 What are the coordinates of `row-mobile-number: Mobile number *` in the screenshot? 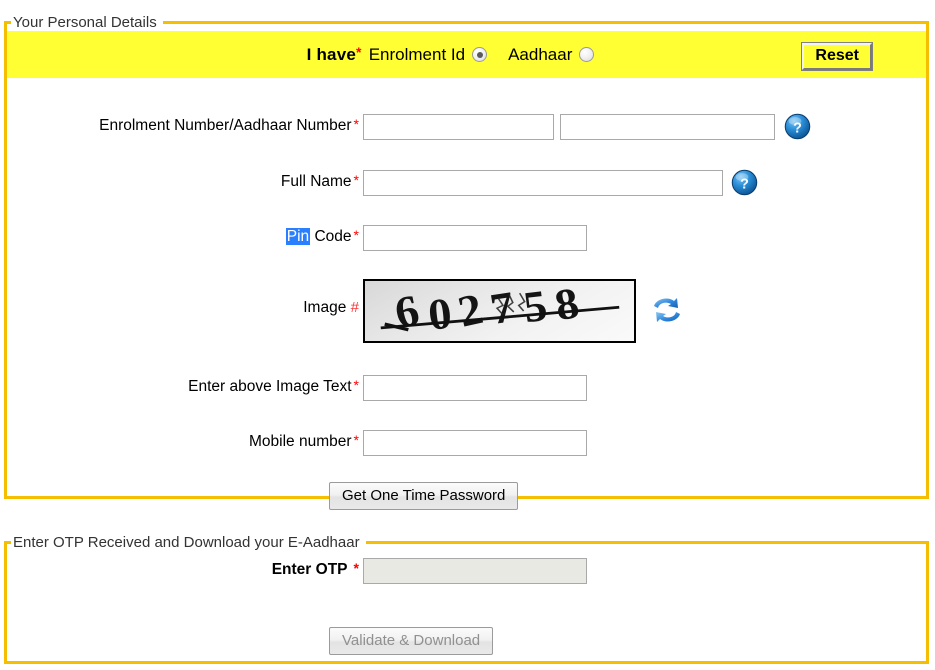 It's located at (466, 443).